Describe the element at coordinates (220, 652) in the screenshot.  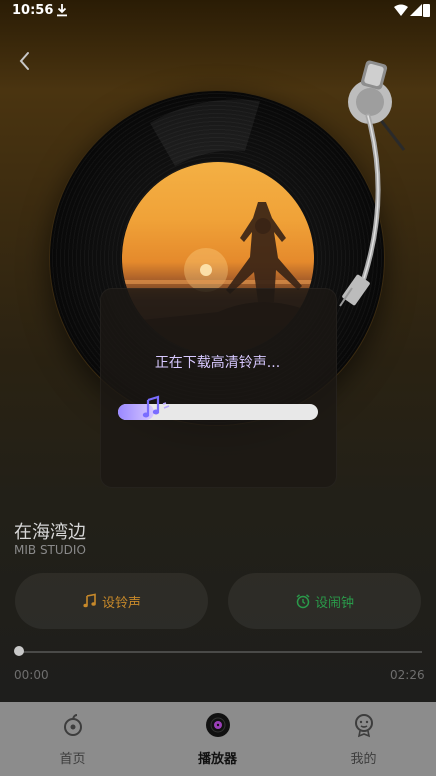
I see `seek-bar` at that location.